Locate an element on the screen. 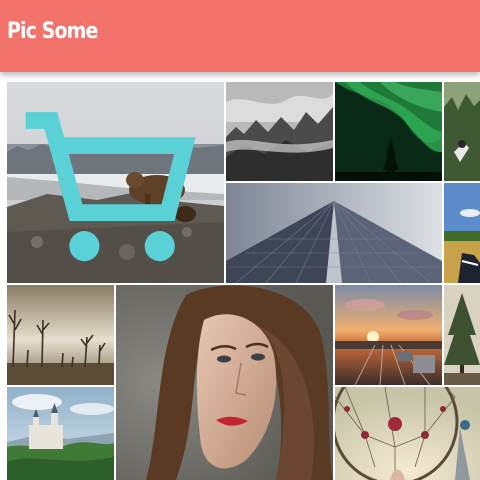 The width and height of the screenshot is (480, 480). photo-bare-trees is located at coordinates (60, 335).